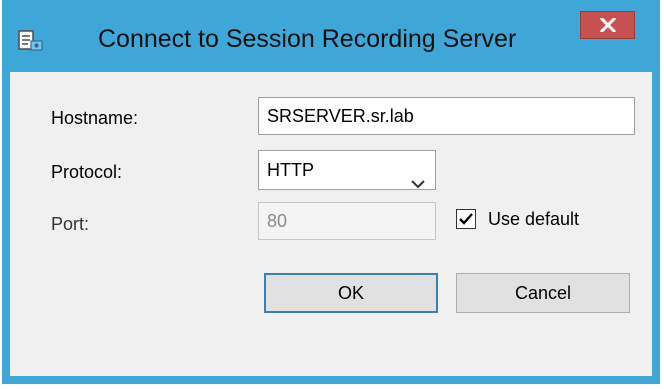 The width and height of the screenshot is (664, 389). I want to click on dialog-title: Connect to Session Recording Server, so click(307, 39).